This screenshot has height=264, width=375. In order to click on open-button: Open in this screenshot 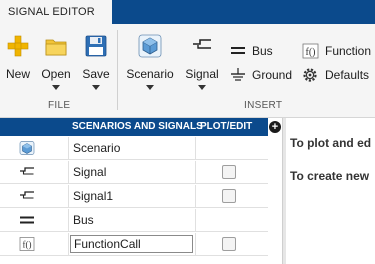, I will do `click(56, 59)`.